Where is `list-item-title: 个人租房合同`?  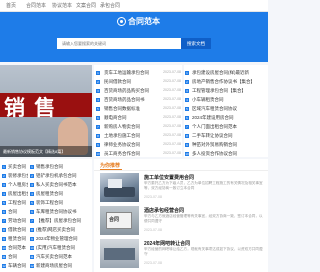
list-item-title: 个人租房合同 is located at coordinates (18, 184).